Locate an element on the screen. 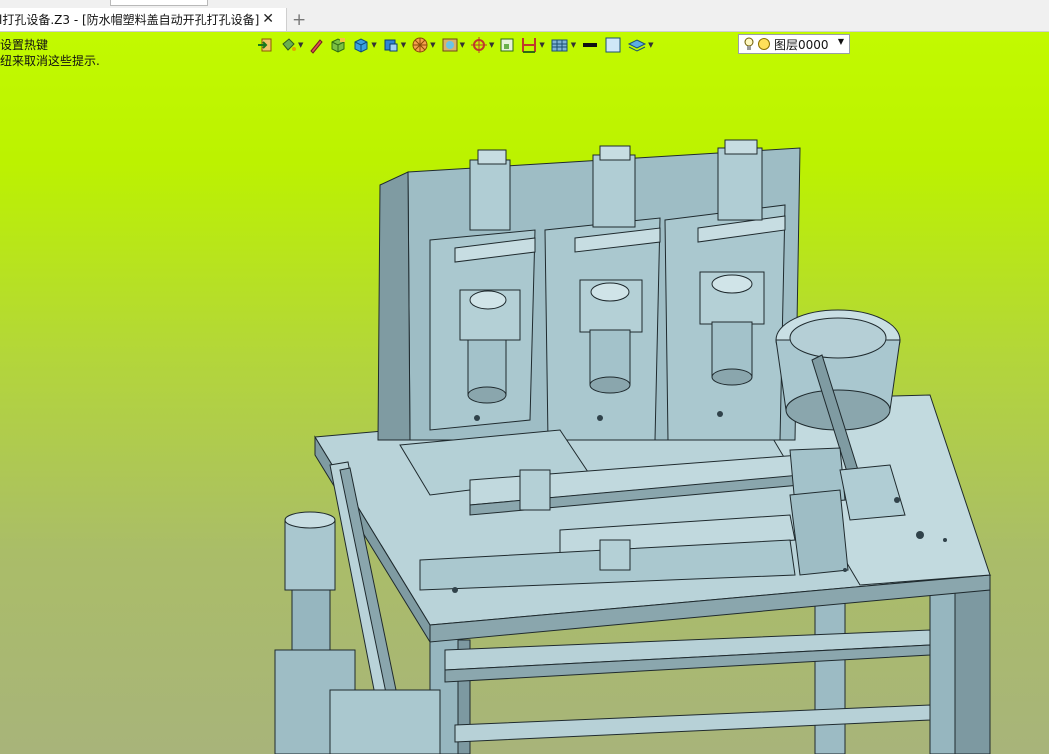 The height and width of the screenshot is (754, 1049). pencil-icon is located at coordinates (317, 46).